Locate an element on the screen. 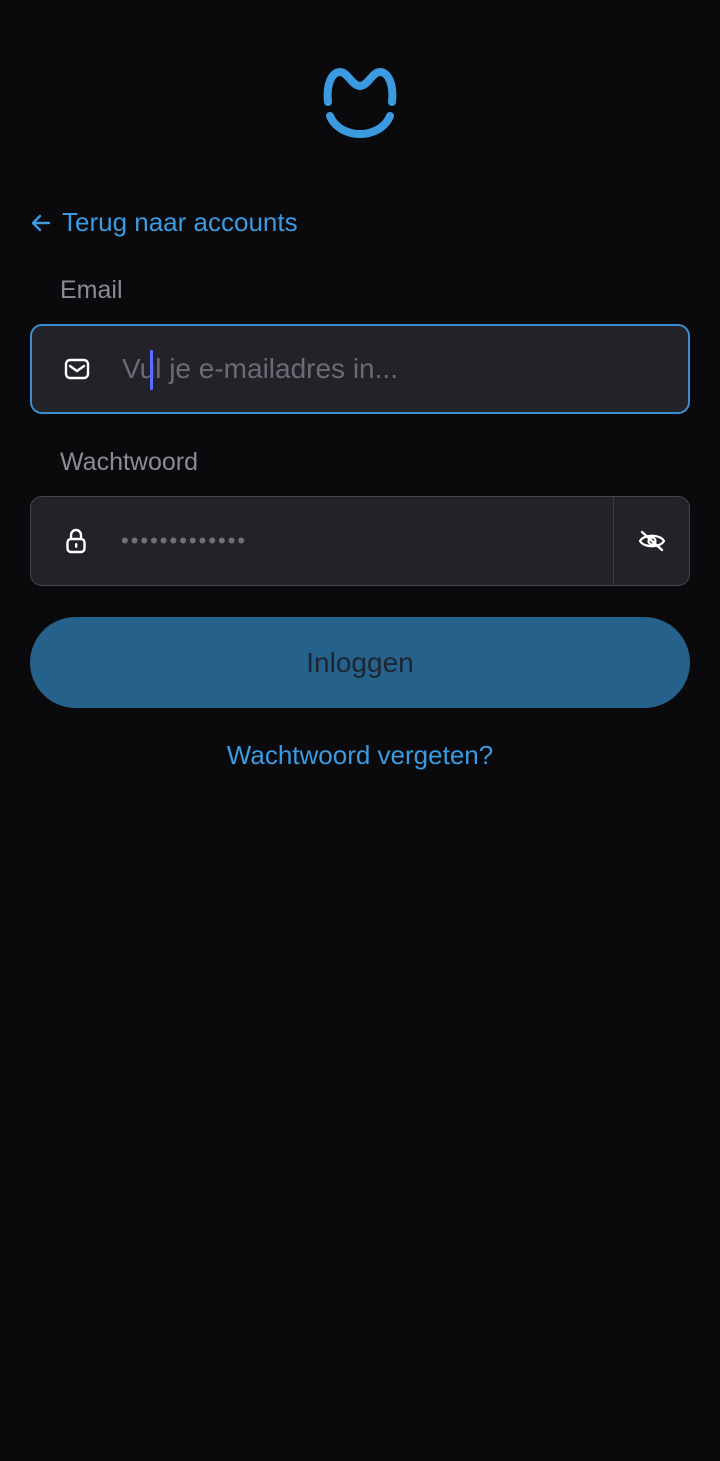 The image size is (720, 1461). password-field: ••••••••••••• is located at coordinates (360, 541).